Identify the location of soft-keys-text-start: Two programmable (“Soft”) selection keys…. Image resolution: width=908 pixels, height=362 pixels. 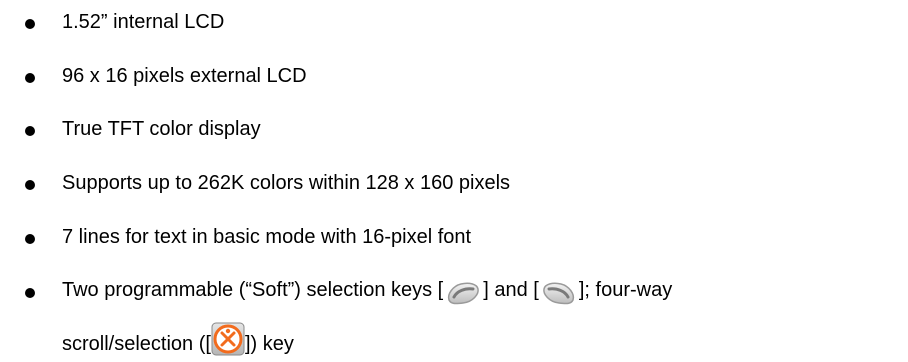
(253, 290).